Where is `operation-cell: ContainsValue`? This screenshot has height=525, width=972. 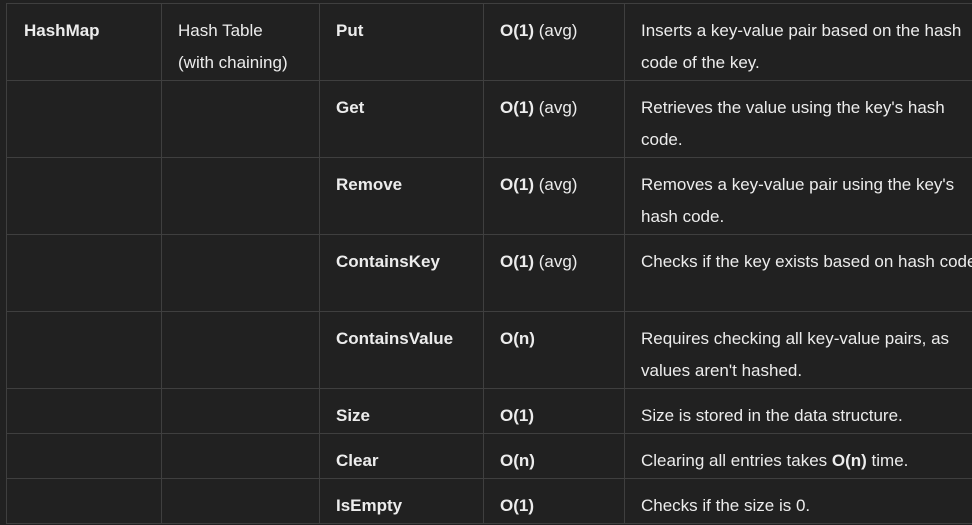 operation-cell: ContainsValue is located at coordinates (401, 350).